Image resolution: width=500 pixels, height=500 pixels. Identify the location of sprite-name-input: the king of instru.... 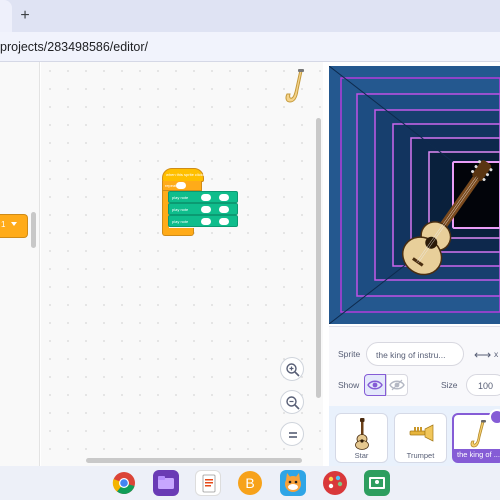
(415, 354).